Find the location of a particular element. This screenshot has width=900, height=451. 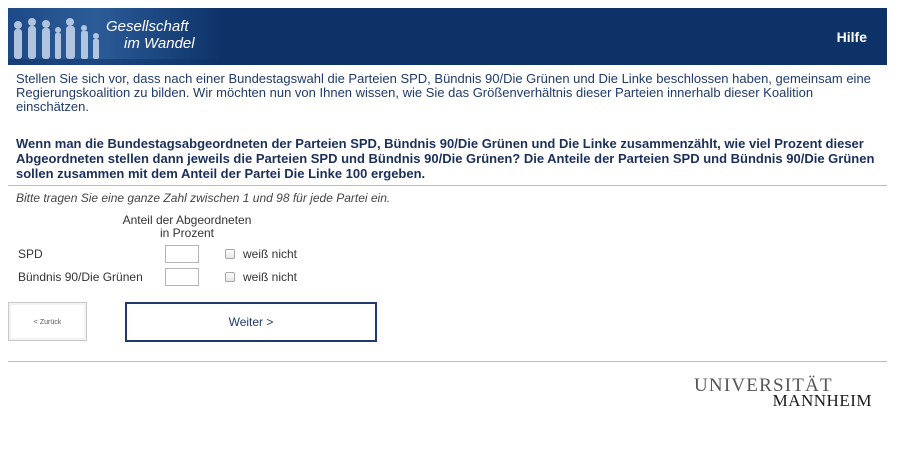

spd-percent-input is located at coordinates (182, 254).